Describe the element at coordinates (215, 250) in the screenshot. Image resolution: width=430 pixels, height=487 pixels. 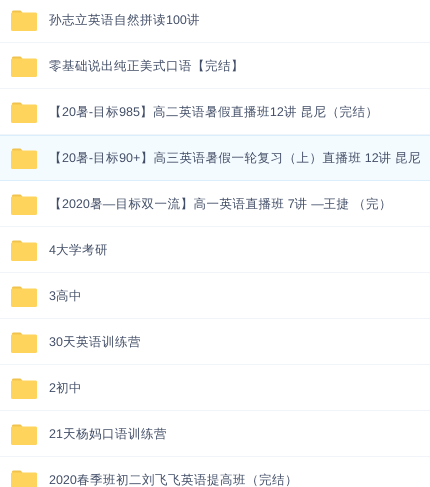
I see `folder-row: 4大学考研` at that location.